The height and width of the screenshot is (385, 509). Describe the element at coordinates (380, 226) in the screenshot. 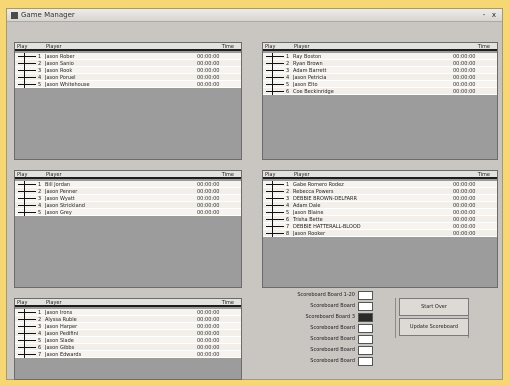

I see `table-row: 7 DEBBIE HATTERALL-BLOOD 00:00:00` at that location.